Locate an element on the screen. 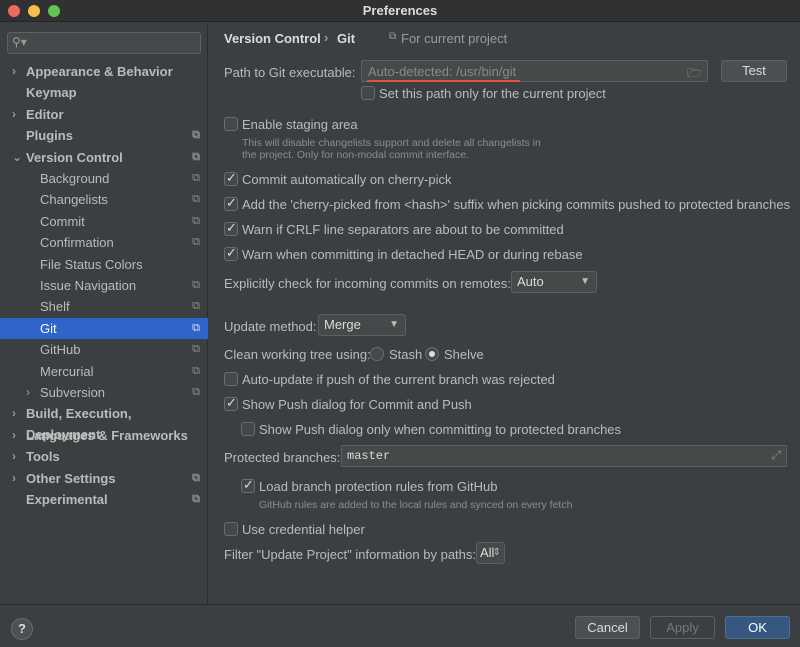 This screenshot has height=647, width=800. update-method-select: Merge ▼ is located at coordinates (362, 325).